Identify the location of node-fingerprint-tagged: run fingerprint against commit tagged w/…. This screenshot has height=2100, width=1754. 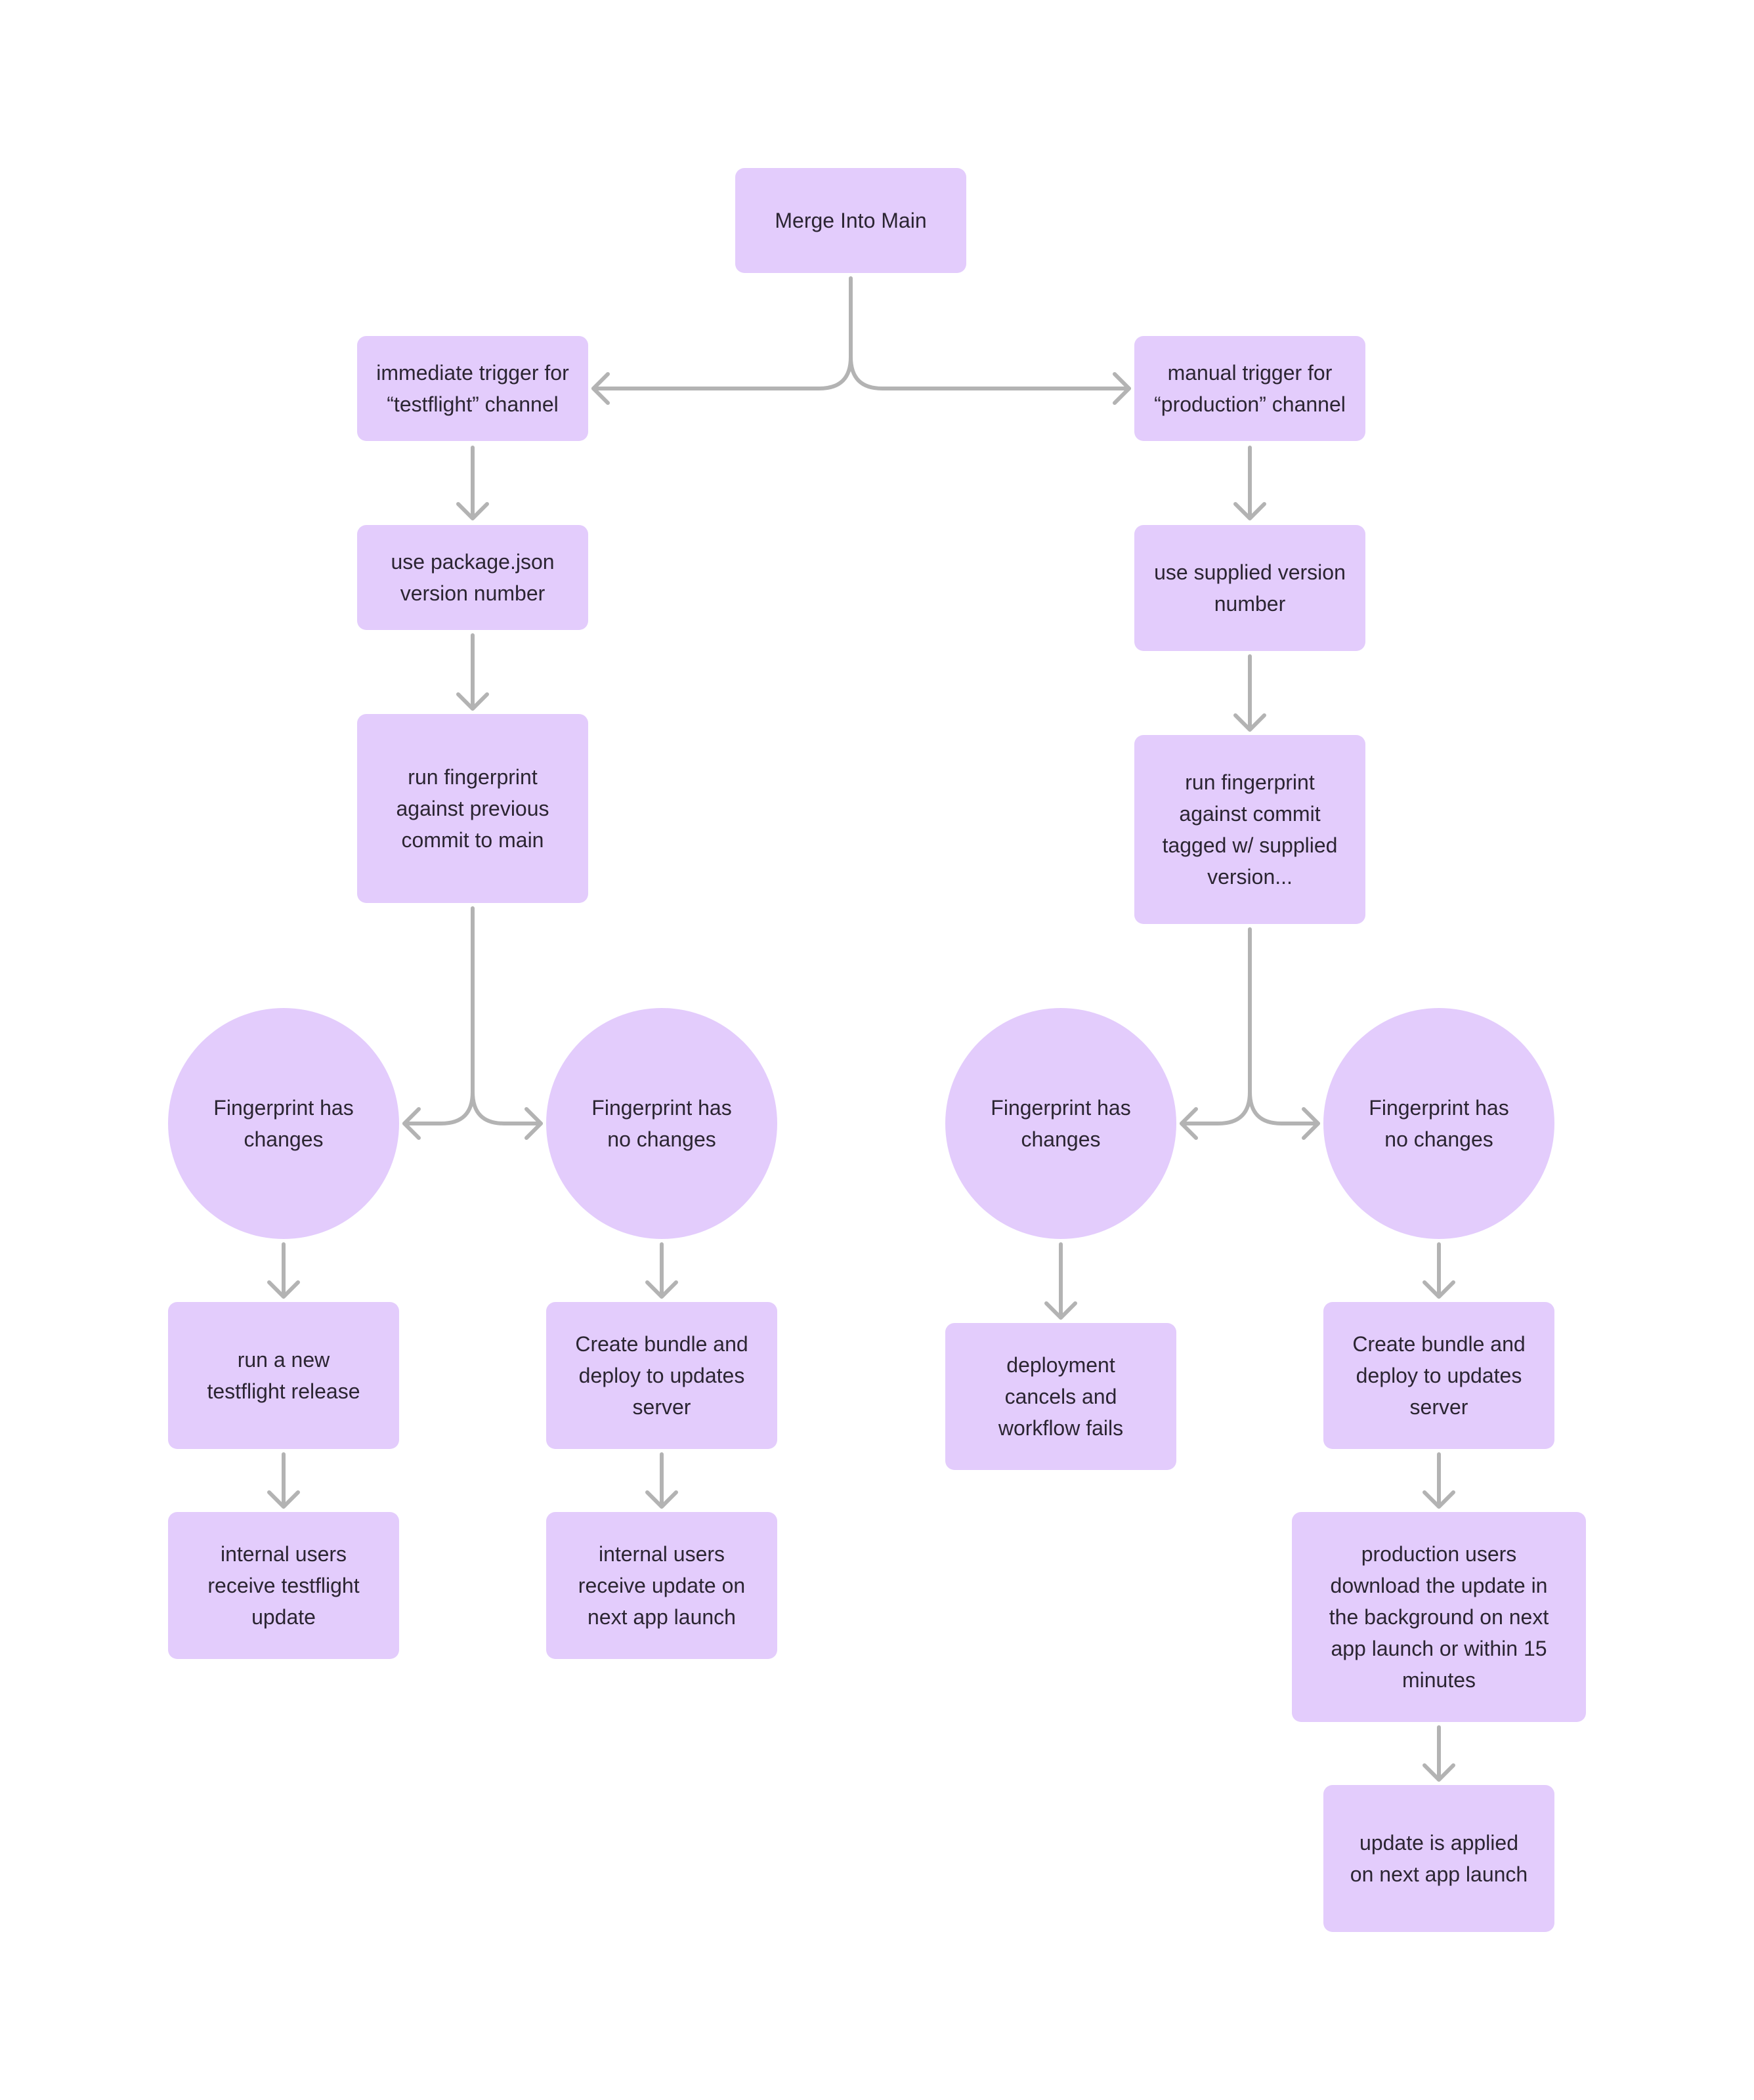
(1249, 829).